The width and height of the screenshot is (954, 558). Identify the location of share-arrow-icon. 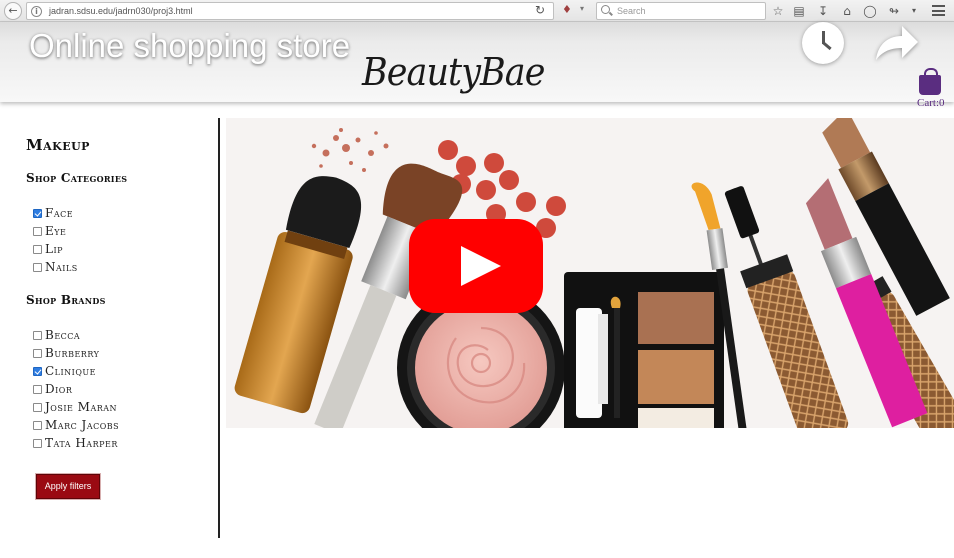
(896, 44).